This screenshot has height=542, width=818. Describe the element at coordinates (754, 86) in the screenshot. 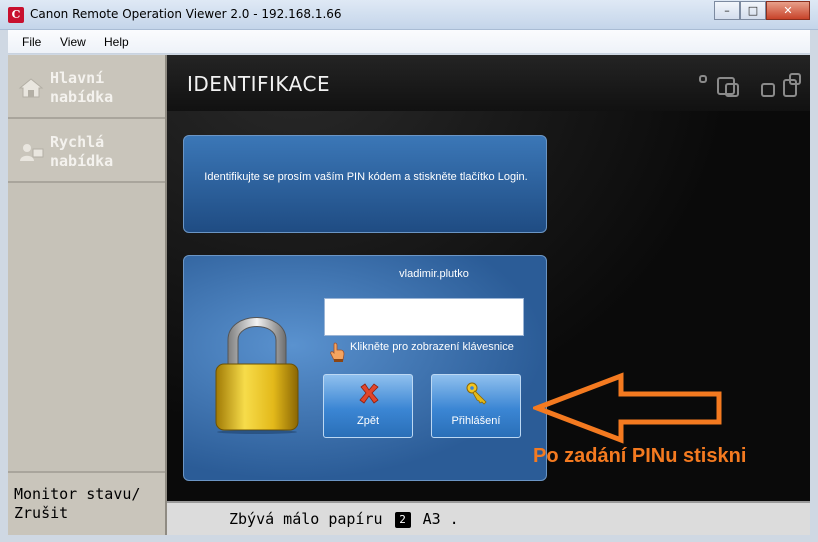

I see `header-icons` at that location.